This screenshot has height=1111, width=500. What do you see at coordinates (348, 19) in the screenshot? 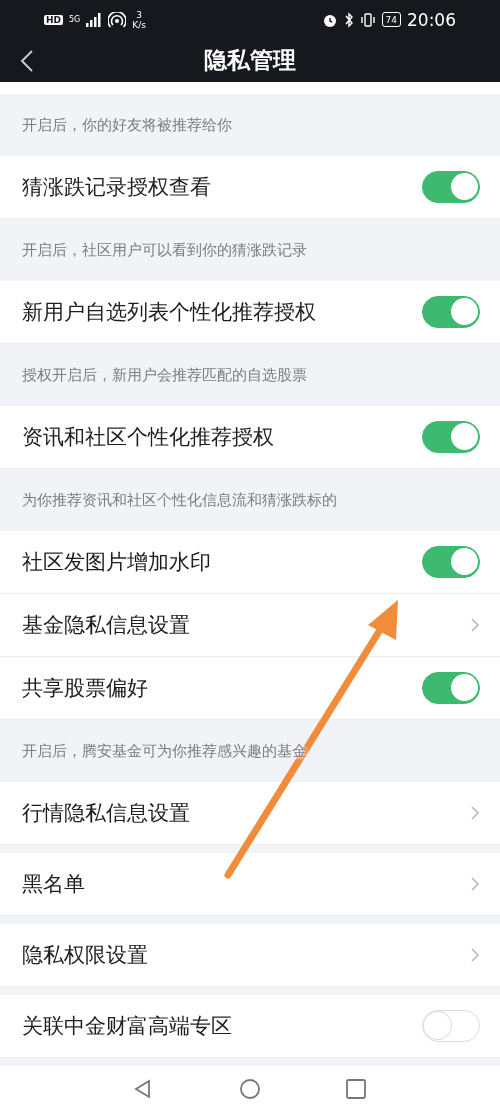
I see `bluetooth-icon` at bounding box center [348, 19].